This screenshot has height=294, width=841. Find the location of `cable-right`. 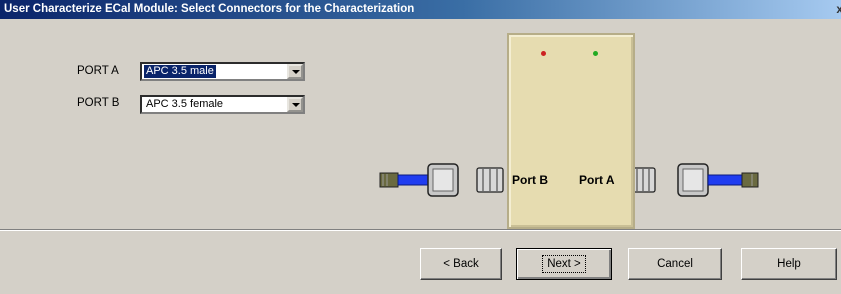

cable-right is located at coordinates (725, 180).